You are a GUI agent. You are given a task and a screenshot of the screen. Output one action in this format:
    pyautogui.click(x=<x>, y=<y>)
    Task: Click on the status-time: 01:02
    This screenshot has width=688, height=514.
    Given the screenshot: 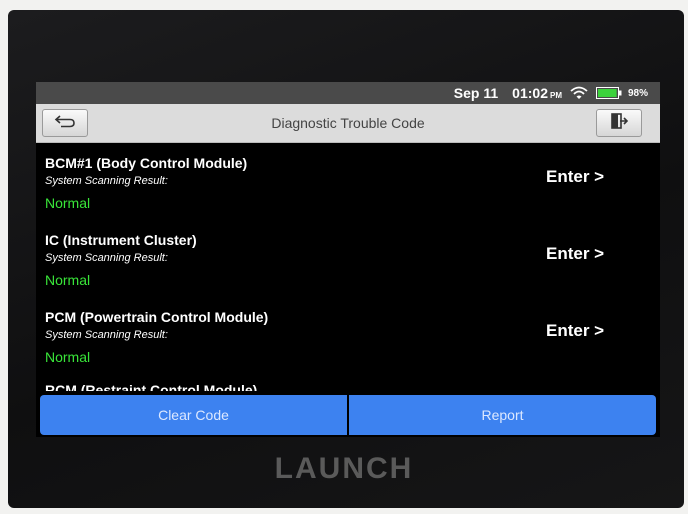 What is the action you would take?
    pyautogui.click(x=530, y=93)
    